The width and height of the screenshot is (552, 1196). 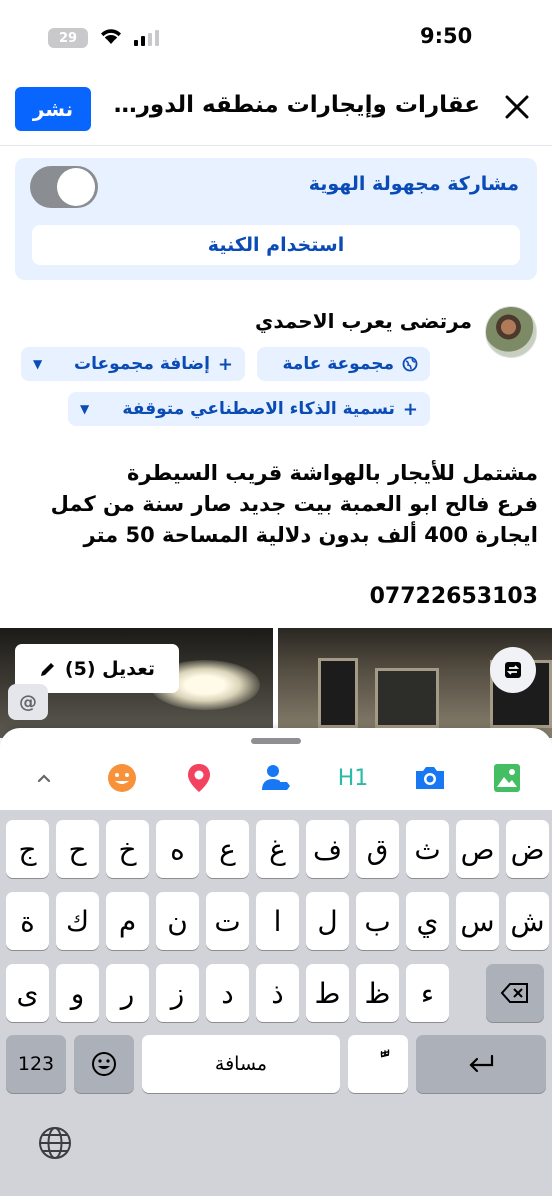 What do you see at coordinates (47, 669) in the screenshot?
I see `pencil-icon` at bounding box center [47, 669].